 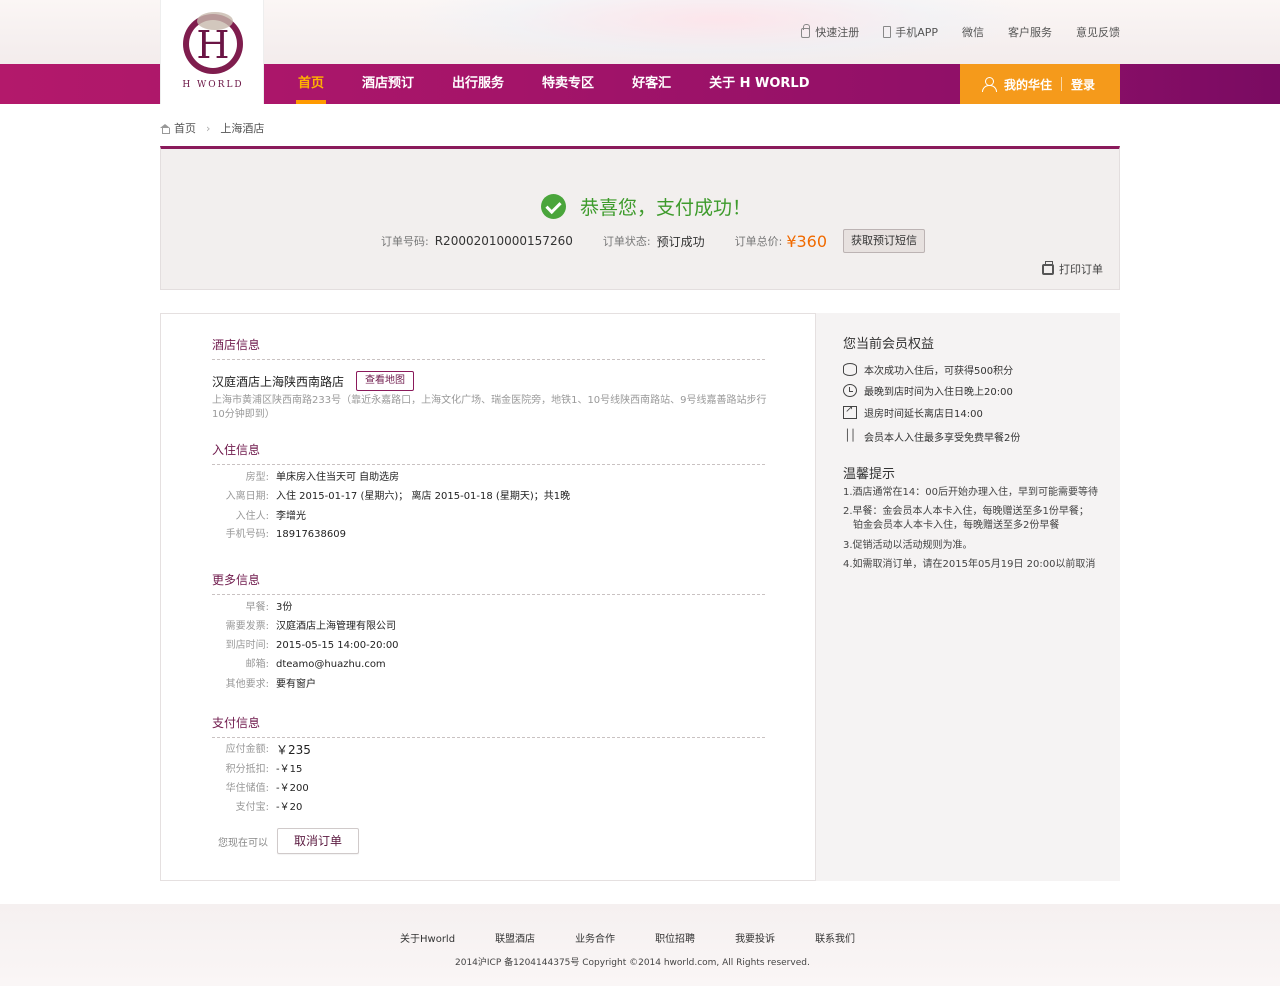 I want to click on order-status: 预订成功, so click(x=680, y=241).